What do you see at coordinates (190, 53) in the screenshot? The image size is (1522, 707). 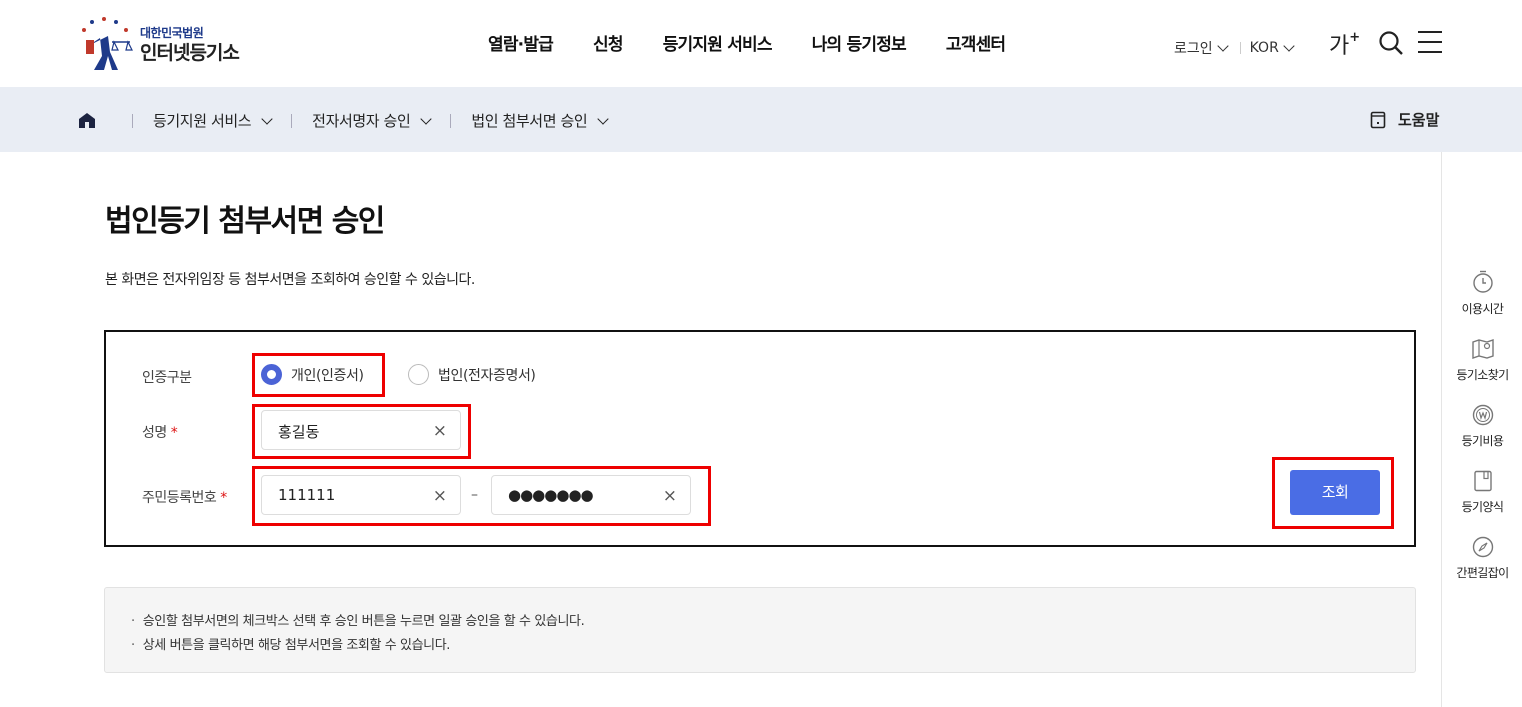 I see `logo-title: 인터넷등기소` at bounding box center [190, 53].